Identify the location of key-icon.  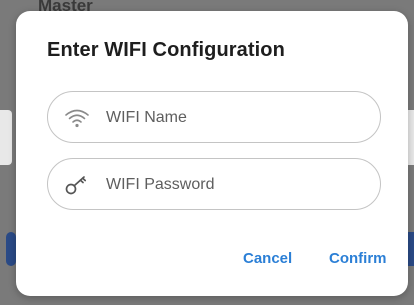
(77, 185).